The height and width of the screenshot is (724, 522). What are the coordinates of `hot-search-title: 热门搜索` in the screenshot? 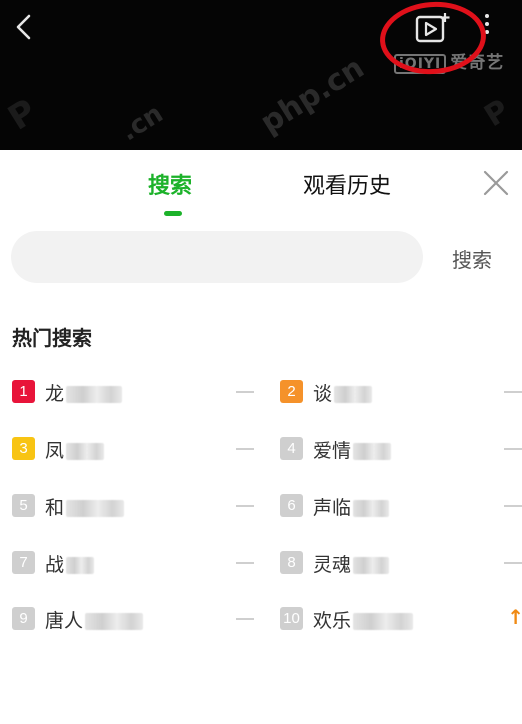 It's located at (52, 338).